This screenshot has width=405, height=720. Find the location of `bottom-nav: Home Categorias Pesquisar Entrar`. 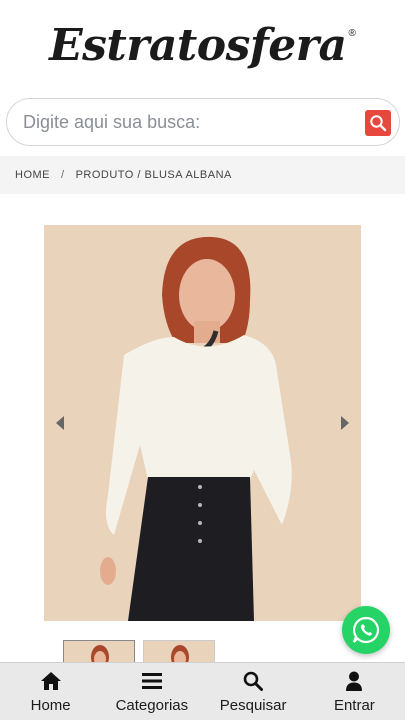

bottom-nav: Home Categorias Pesquisar Entrar is located at coordinates (202, 691).